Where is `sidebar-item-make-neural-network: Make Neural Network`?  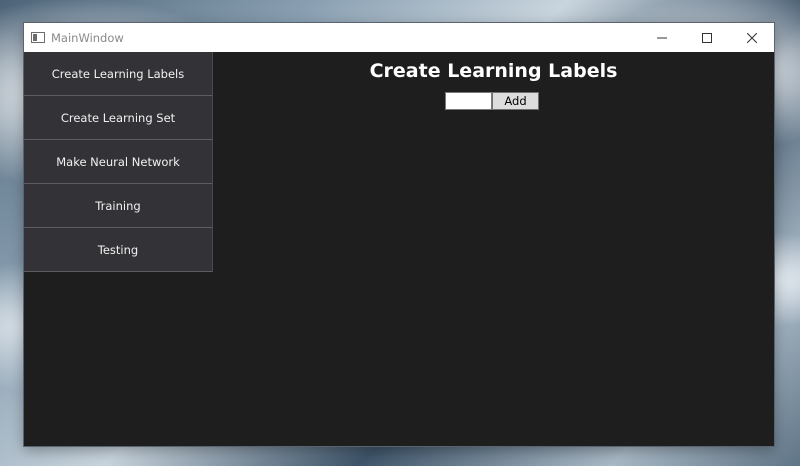 sidebar-item-make-neural-network: Make Neural Network is located at coordinates (118, 162).